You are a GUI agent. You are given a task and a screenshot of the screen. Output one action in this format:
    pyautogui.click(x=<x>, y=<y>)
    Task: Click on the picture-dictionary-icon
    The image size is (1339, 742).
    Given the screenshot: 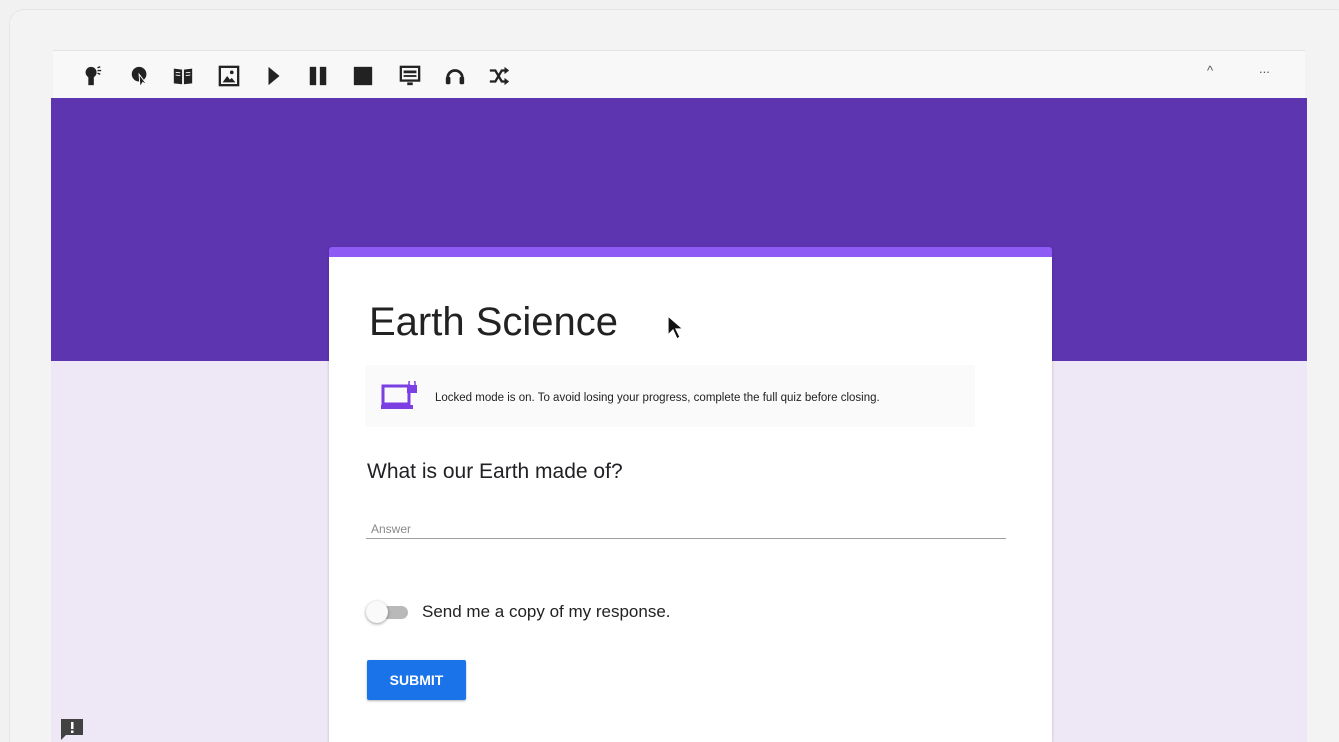 What is the action you would take?
    pyautogui.click(x=229, y=76)
    